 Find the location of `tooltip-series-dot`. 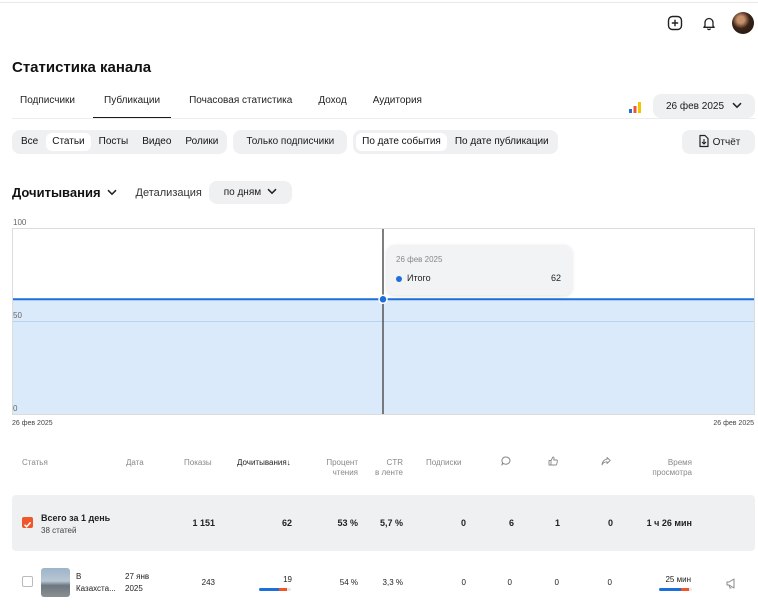

tooltip-series-dot is located at coordinates (399, 279).